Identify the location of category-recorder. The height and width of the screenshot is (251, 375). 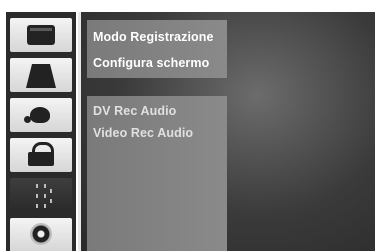
(41, 35).